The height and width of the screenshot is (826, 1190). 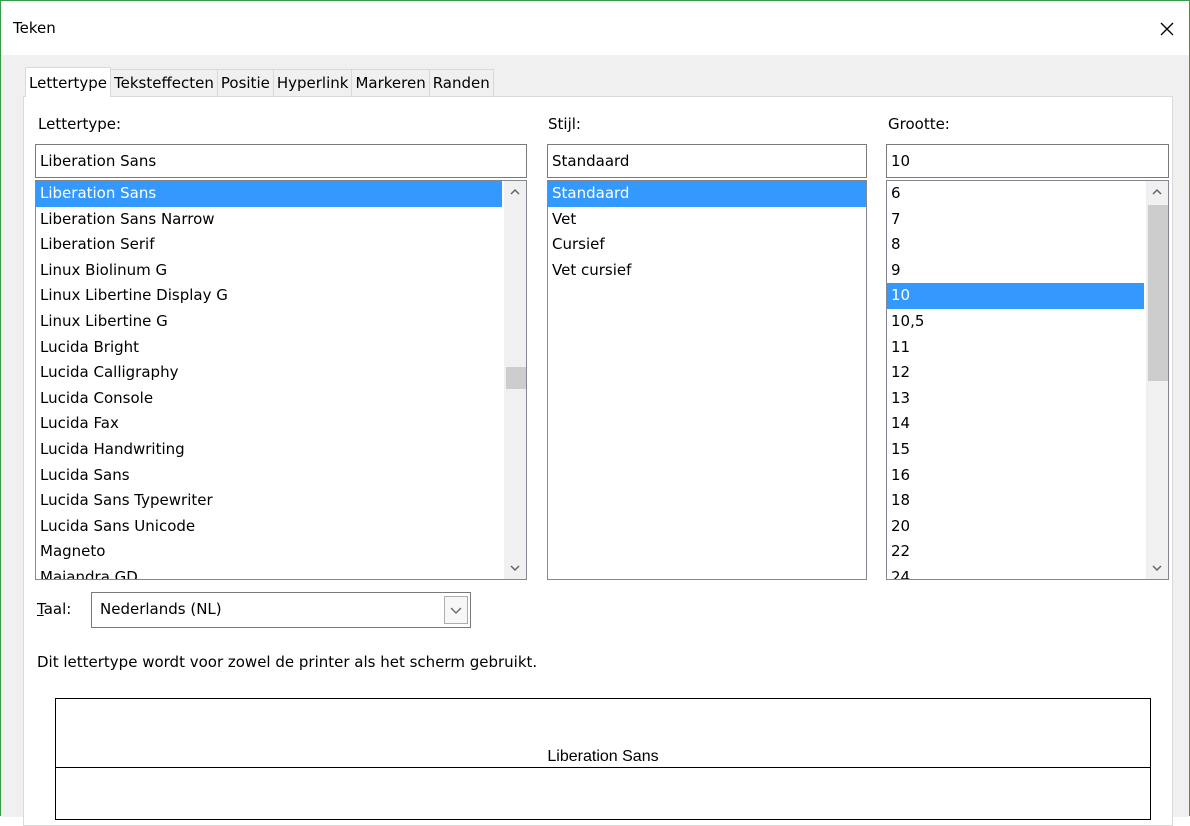 I want to click on font-list-item: Linux Libertine G, so click(x=269, y=322).